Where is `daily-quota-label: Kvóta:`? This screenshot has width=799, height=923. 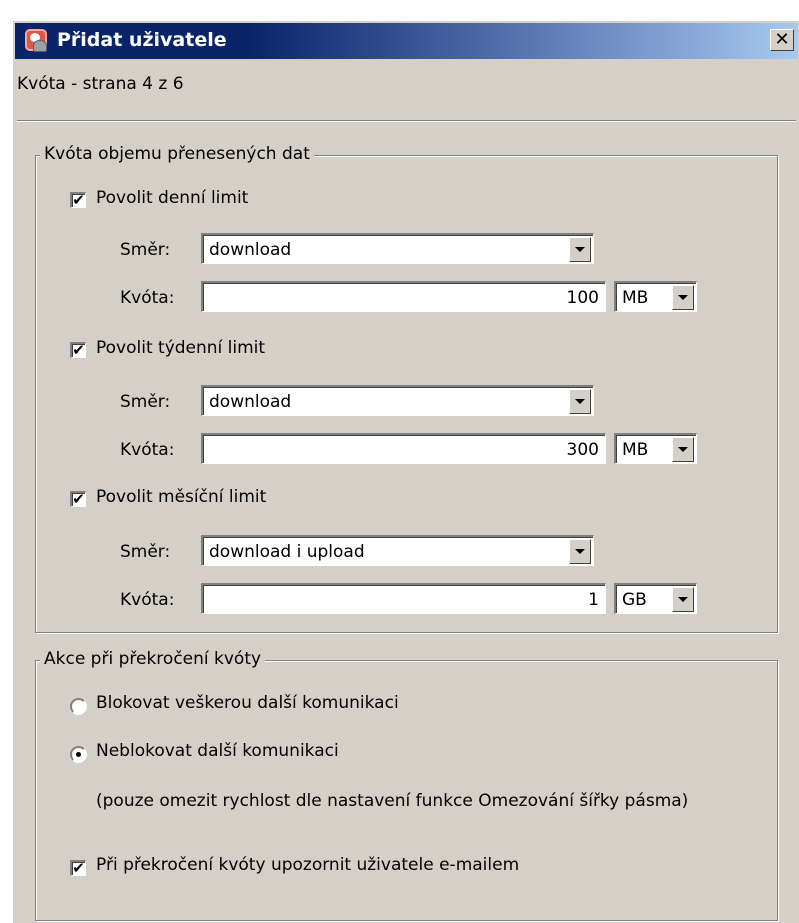
daily-quota-label: Kvóta: is located at coordinates (147, 298).